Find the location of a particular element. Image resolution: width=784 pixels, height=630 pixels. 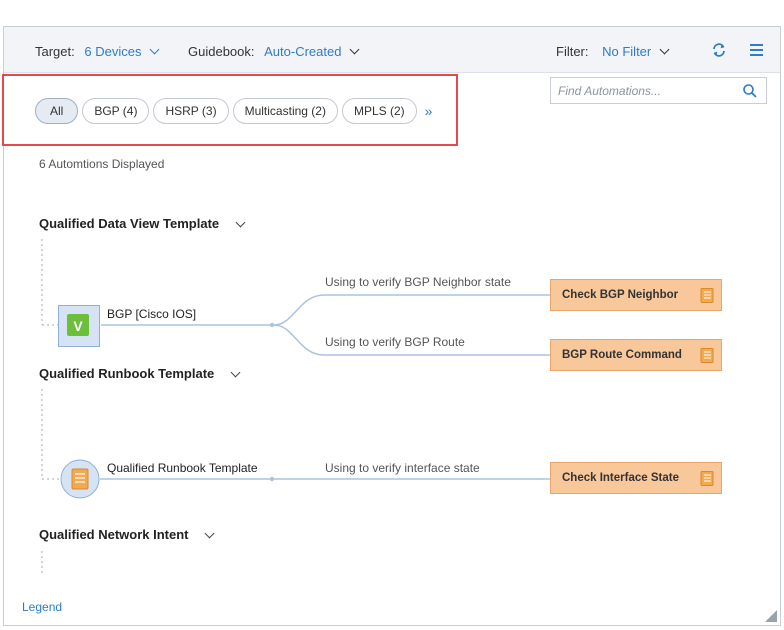

data-view-node-icon: V is located at coordinates (79, 326).